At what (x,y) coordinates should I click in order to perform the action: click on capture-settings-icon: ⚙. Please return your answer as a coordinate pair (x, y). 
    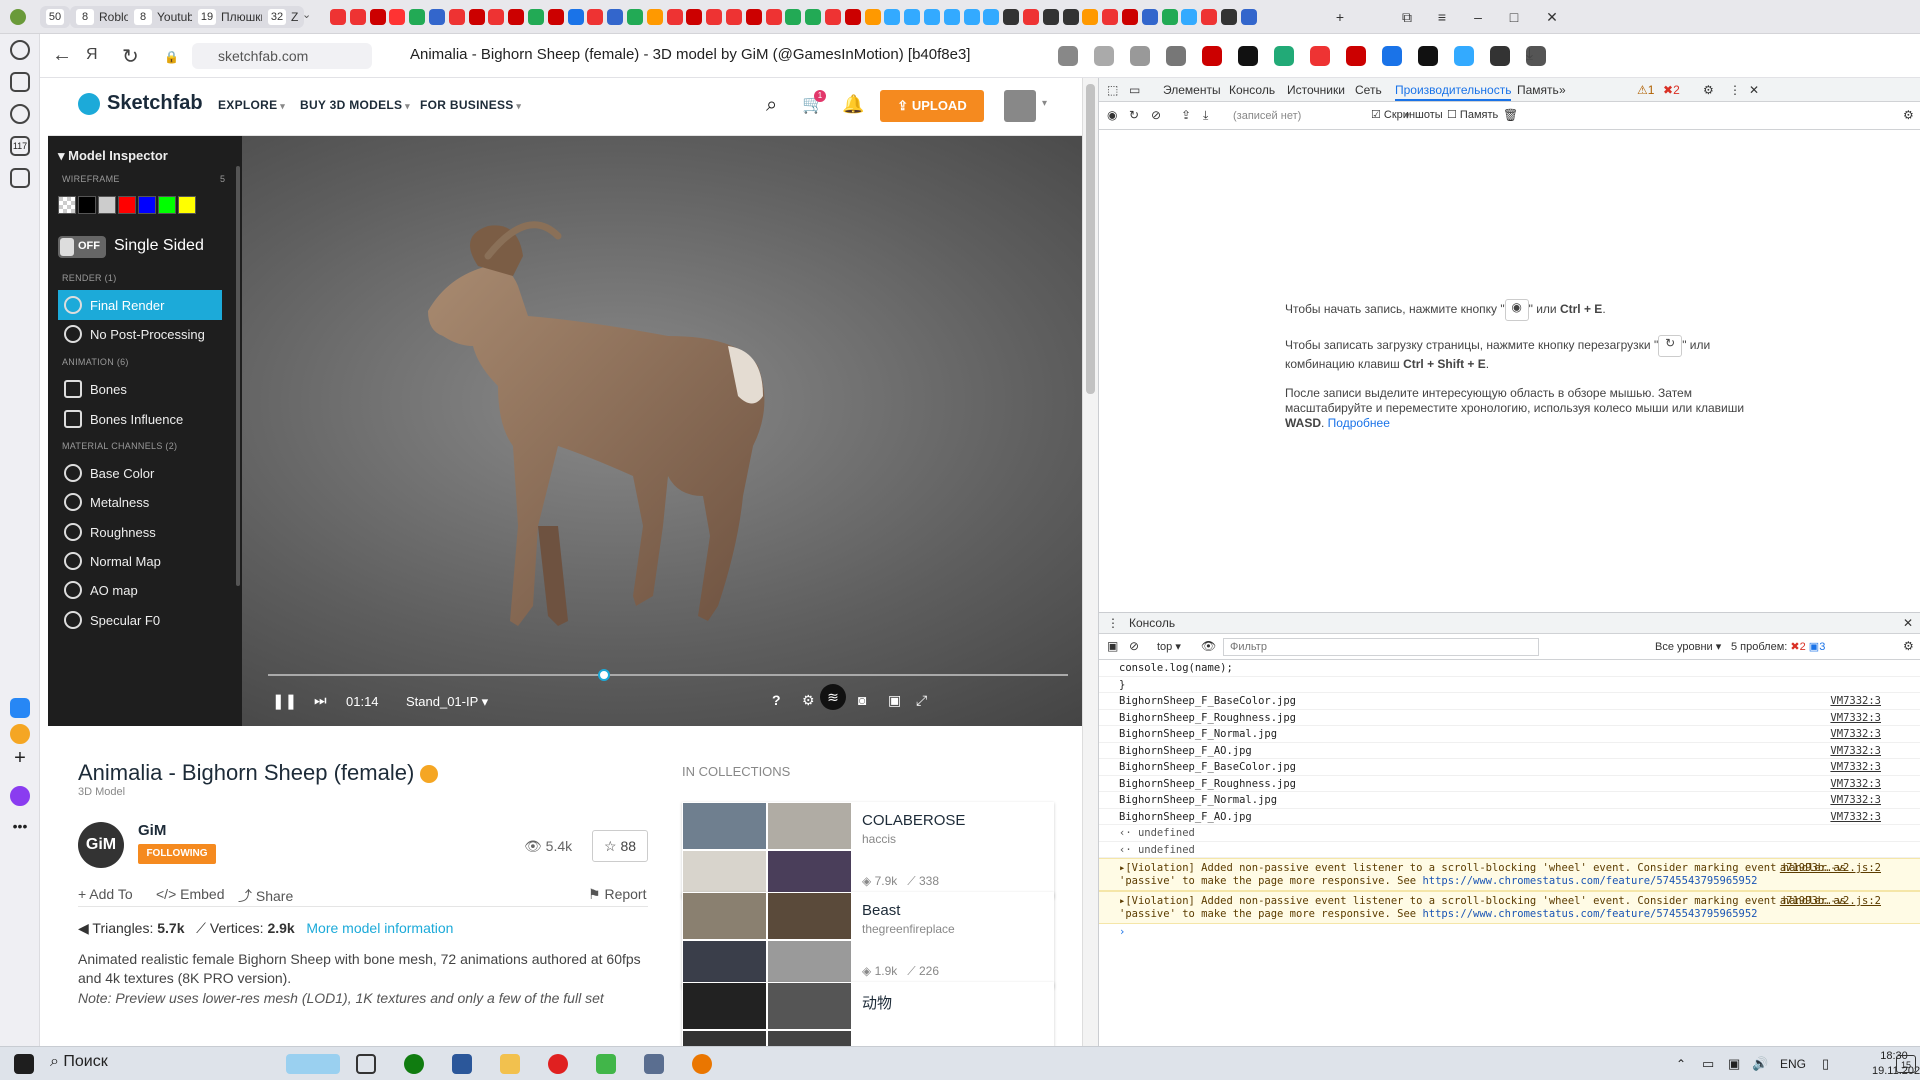
    Looking at the image, I should click on (1908, 115).